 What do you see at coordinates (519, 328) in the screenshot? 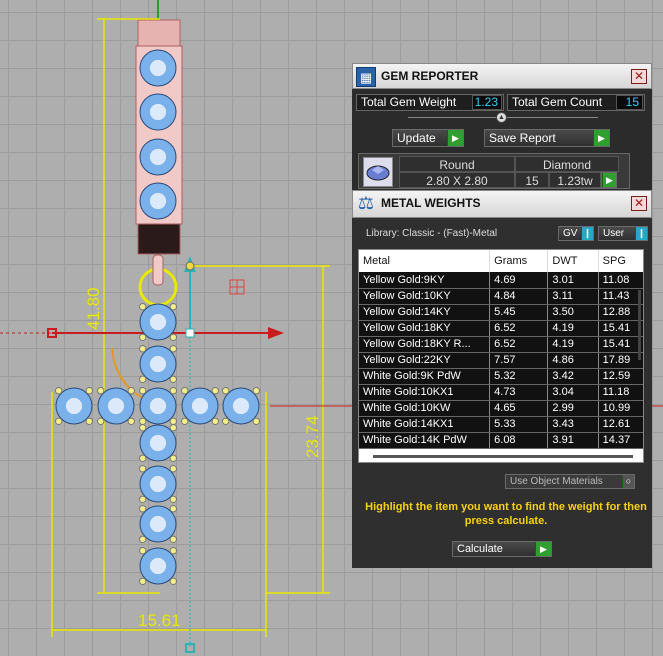
I see `grams-cell: 6.52` at bounding box center [519, 328].